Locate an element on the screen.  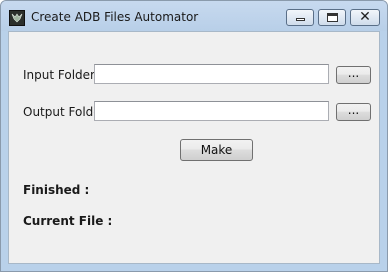
close-button: ✕ is located at coordinates (365, 17).